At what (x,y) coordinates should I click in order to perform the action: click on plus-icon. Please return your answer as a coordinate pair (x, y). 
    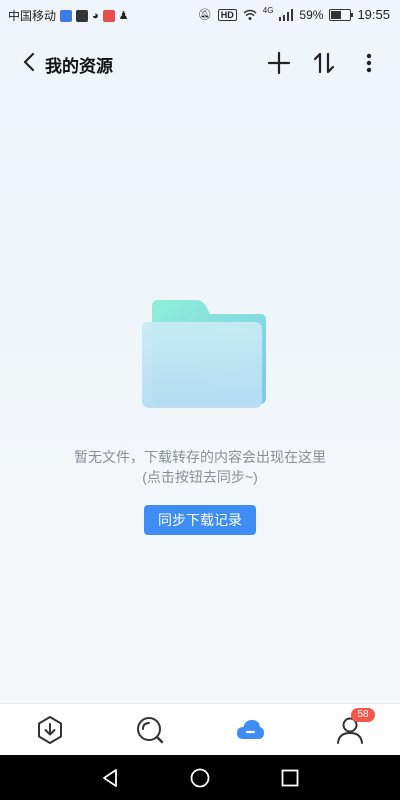
    Looking at the image, I should click on (279, 63).